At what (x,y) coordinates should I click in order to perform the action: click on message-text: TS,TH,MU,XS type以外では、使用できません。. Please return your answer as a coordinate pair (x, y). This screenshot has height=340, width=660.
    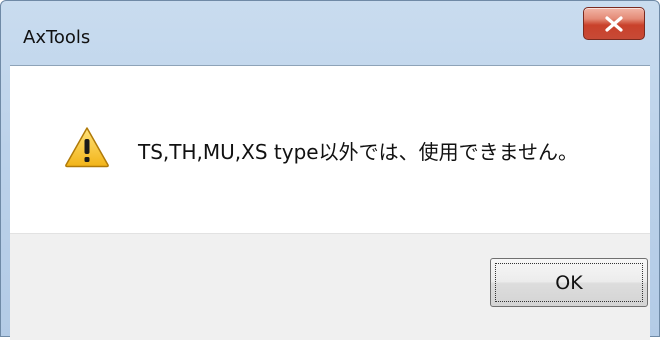
    Looking at the image, I should click on (358, 152).